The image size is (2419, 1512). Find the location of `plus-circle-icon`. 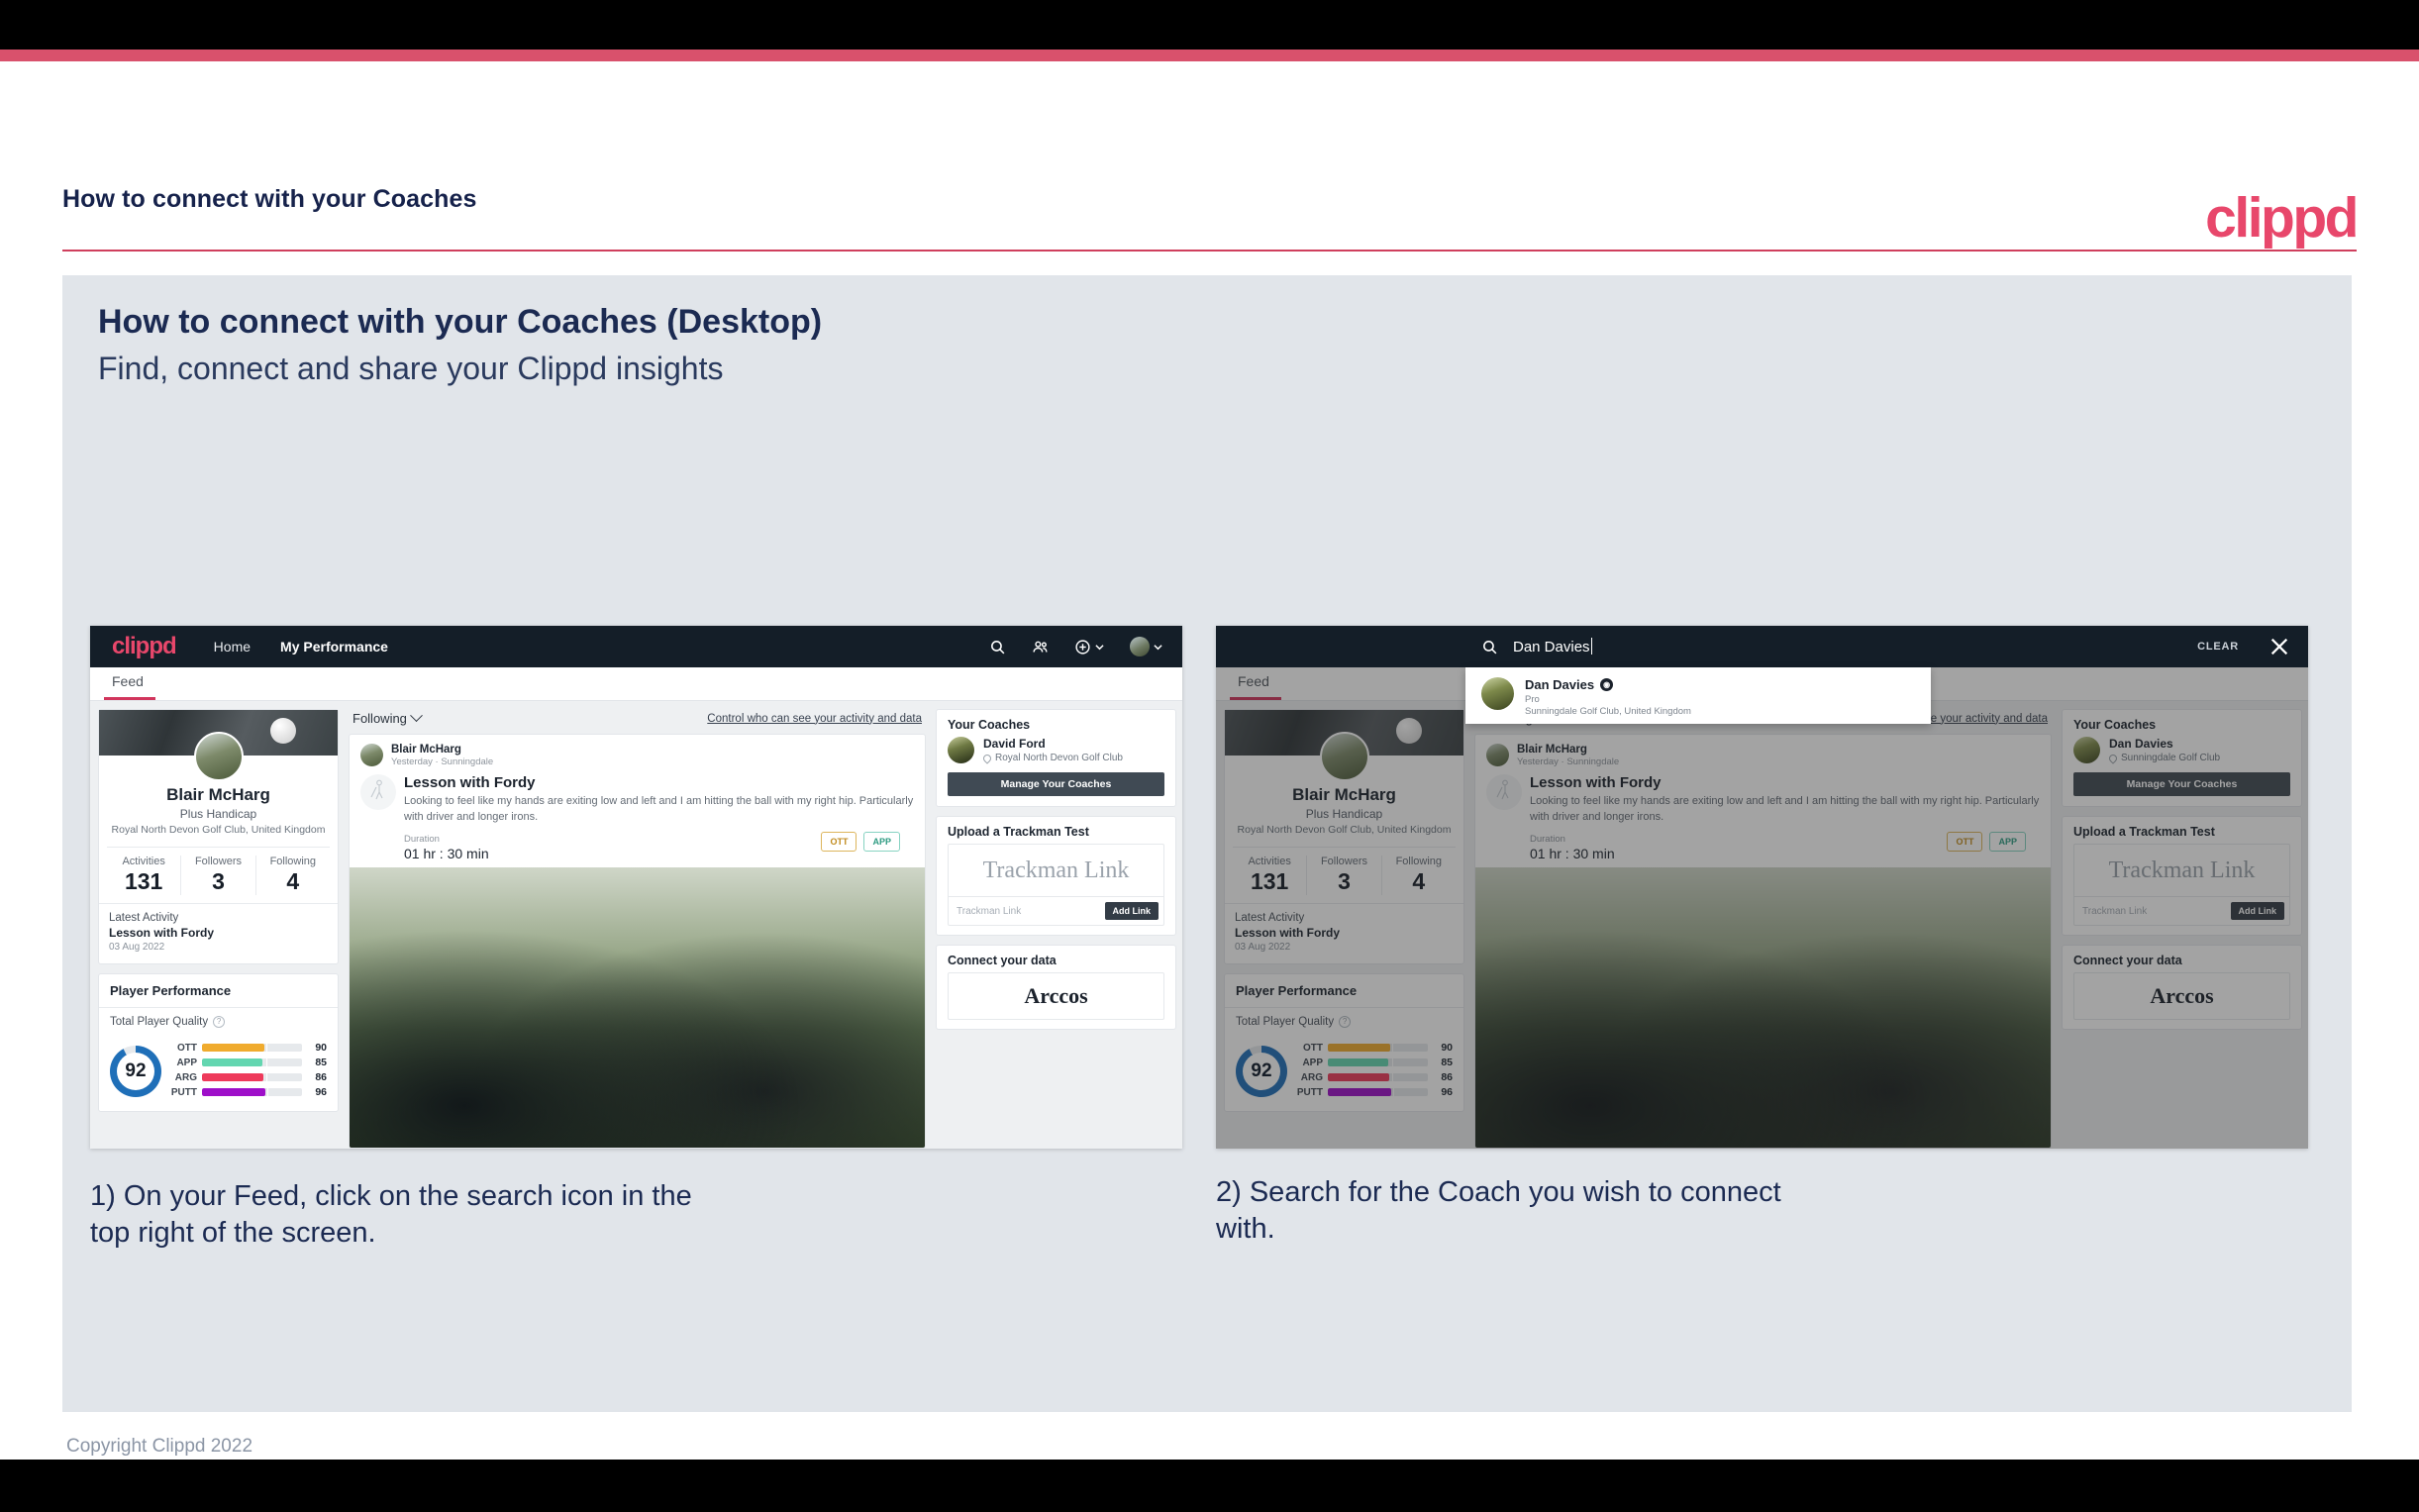

plus-circle-icon is located at coordinates (1082, 647).